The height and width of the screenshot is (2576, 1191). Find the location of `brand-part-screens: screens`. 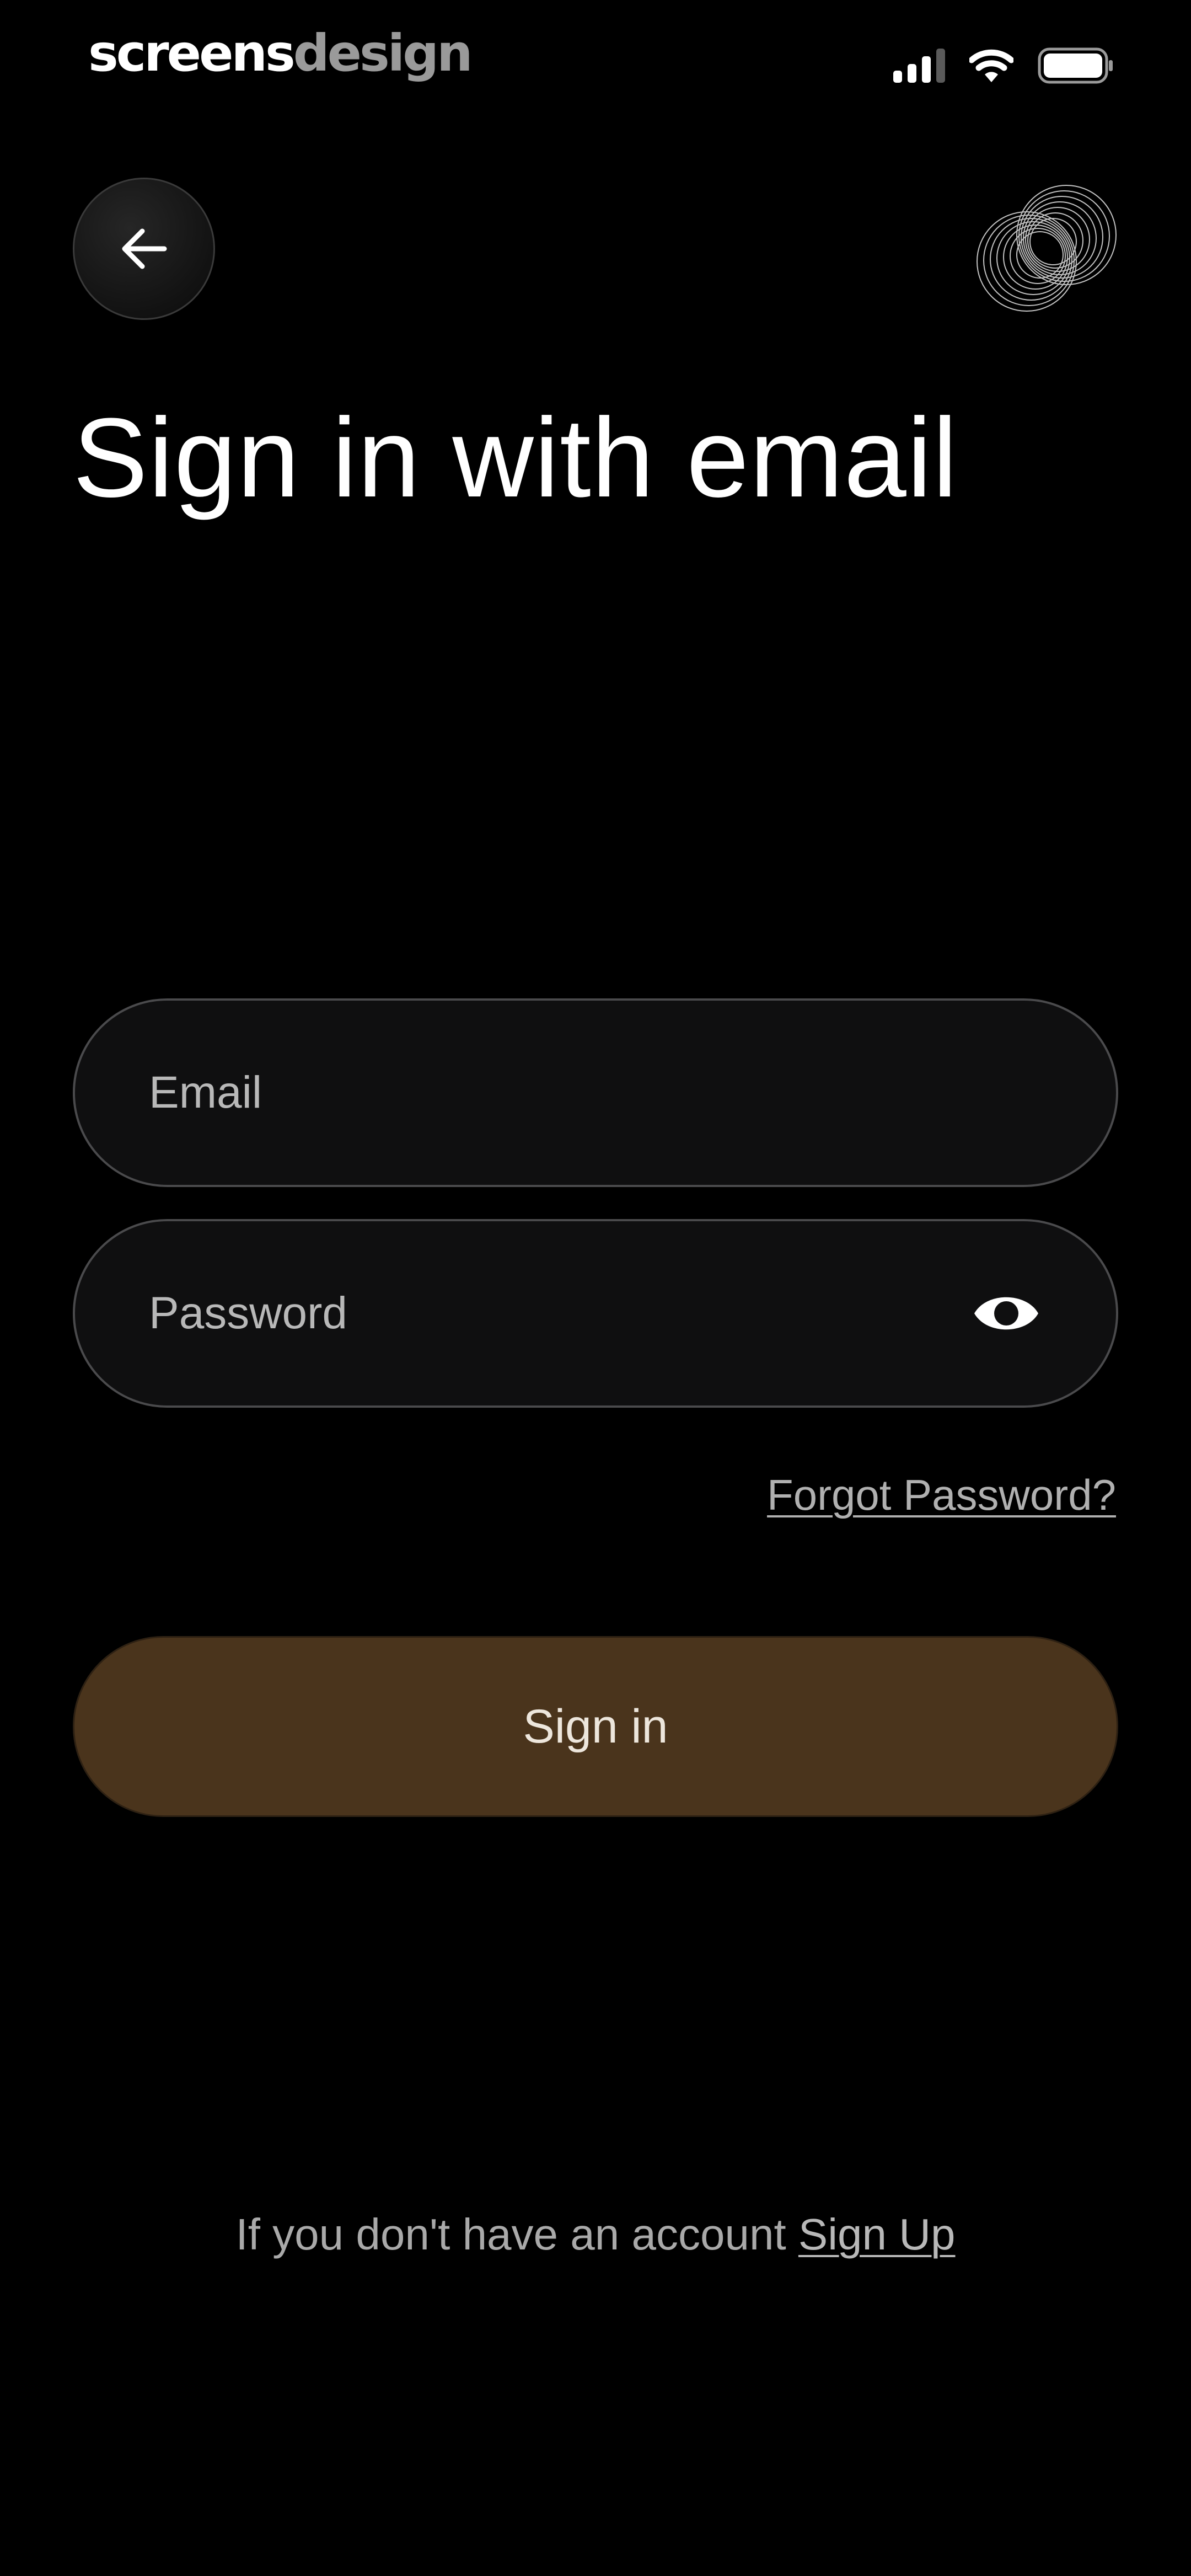

brand-part-screens: screens is located at coordinates (192, 53).